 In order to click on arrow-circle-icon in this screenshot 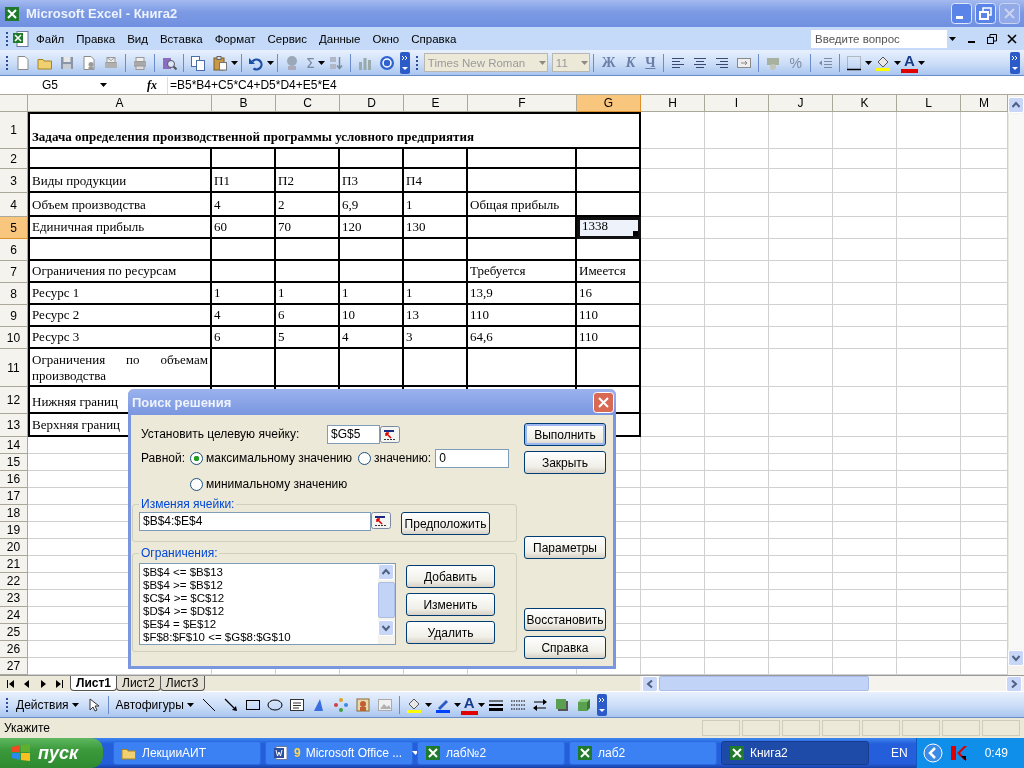, I will do `click(932, 753)`.